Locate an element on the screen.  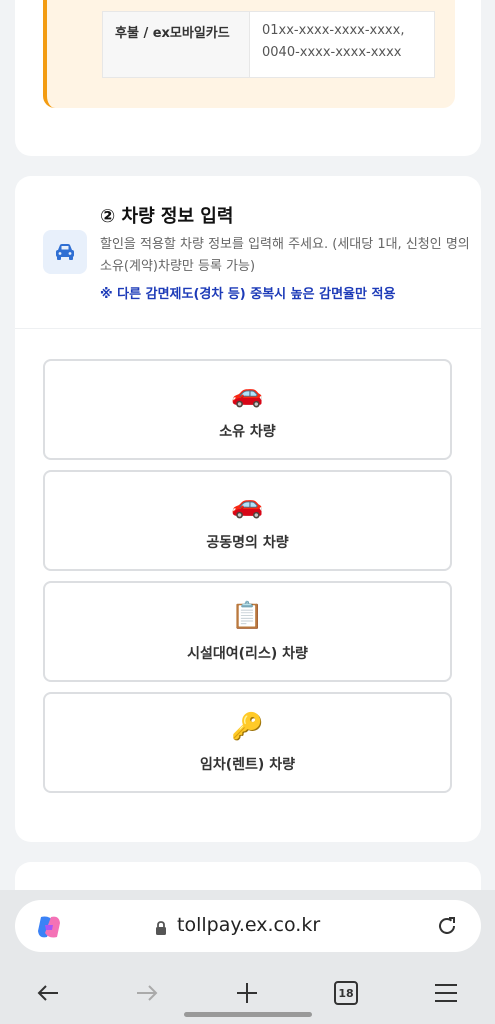
reload-icon is located at coordinates (447, 926).